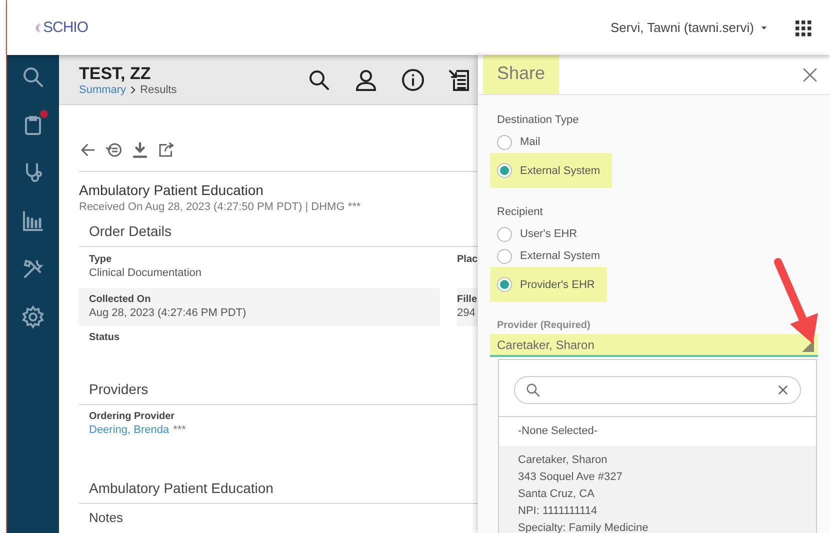  What do you see at coordinates (538, 120) in the screenshot?
I see `group-label: Destination Type` at bounding box center [538, 120].